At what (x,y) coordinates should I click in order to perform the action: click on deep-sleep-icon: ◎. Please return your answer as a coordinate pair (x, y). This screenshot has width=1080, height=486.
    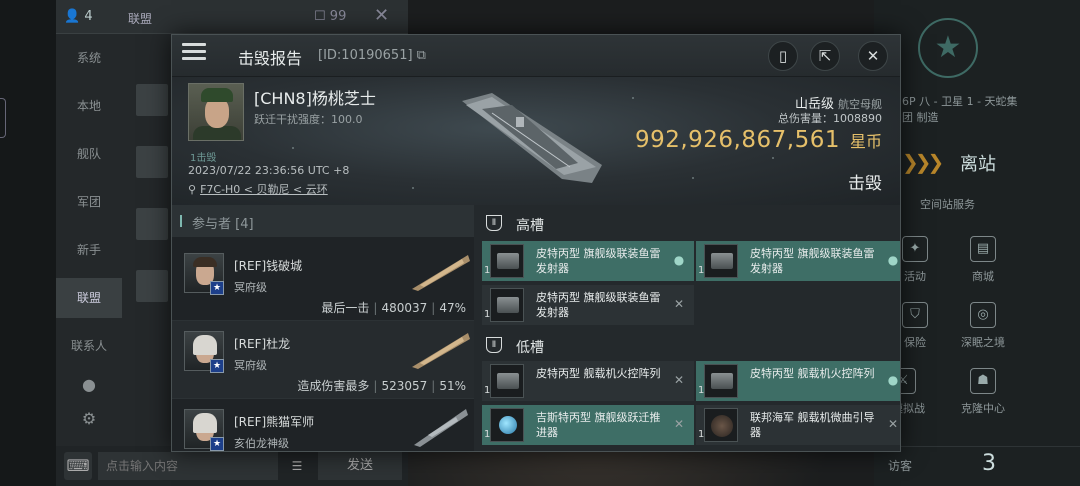
    Looking at the image, I should click on (983, 315).